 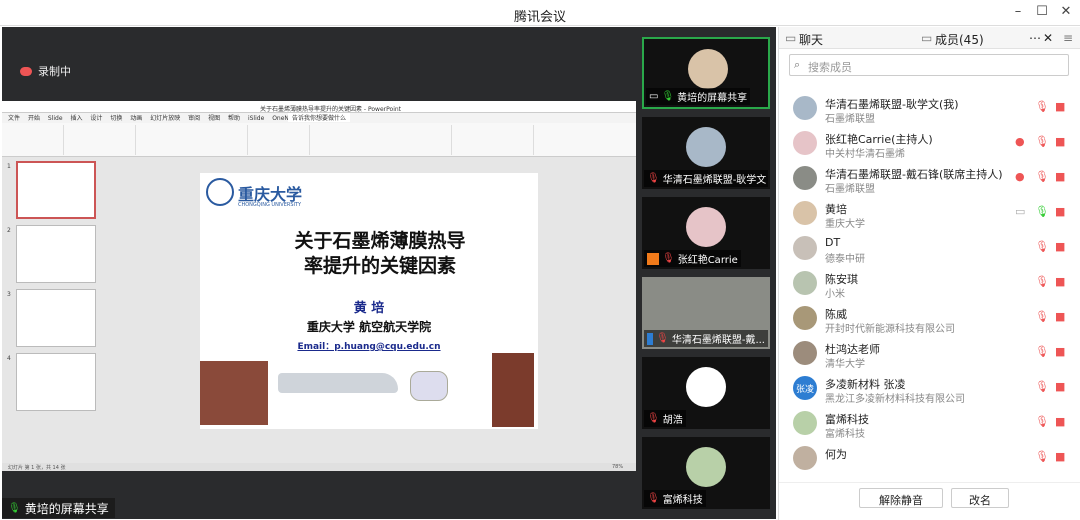 I want to click on video-tile: ▭ 🎙 黄培的屏幕共享, so click(x=706, y=73).